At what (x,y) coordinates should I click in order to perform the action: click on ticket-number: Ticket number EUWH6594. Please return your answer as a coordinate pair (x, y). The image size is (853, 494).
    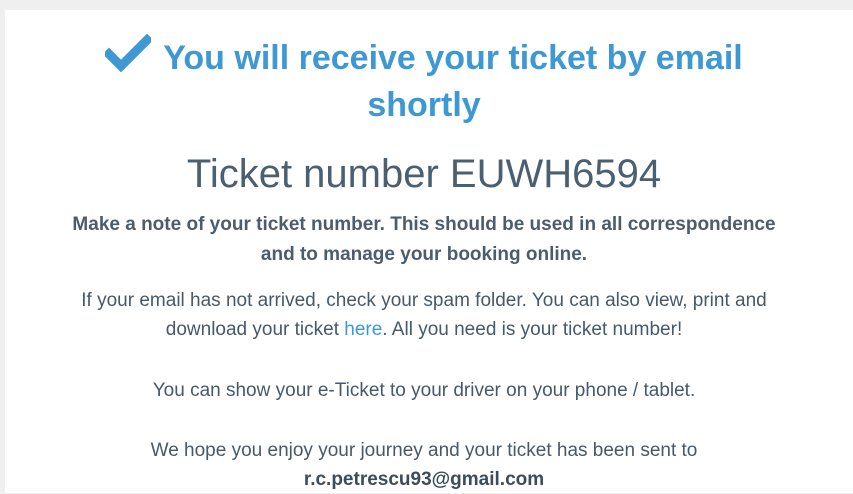
    Looking at the image, I should click on (424, 174).